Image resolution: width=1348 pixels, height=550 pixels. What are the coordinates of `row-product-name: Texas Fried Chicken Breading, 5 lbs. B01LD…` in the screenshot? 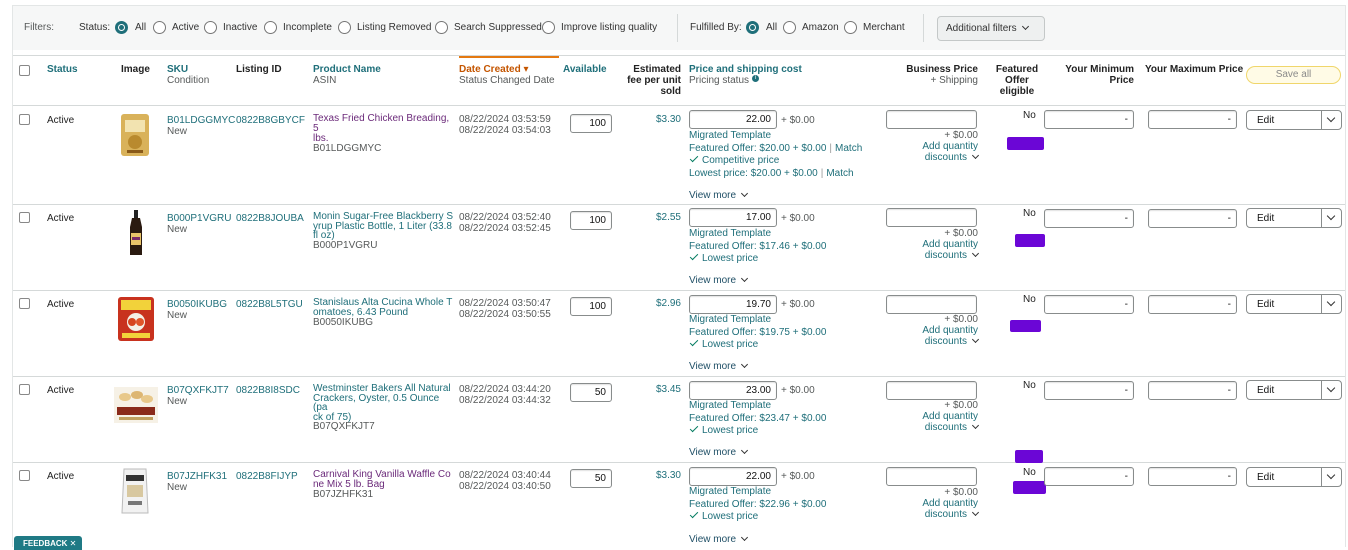 It's located at (384, 134).